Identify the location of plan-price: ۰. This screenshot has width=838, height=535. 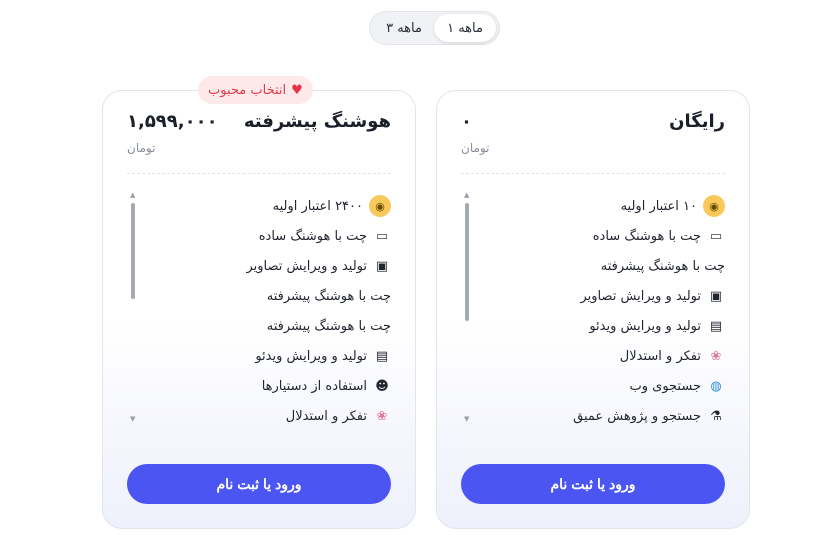
(466, 121).